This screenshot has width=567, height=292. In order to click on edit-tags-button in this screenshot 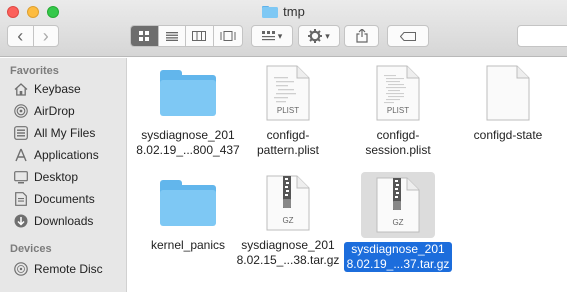, I will do `click(408, 36)`.